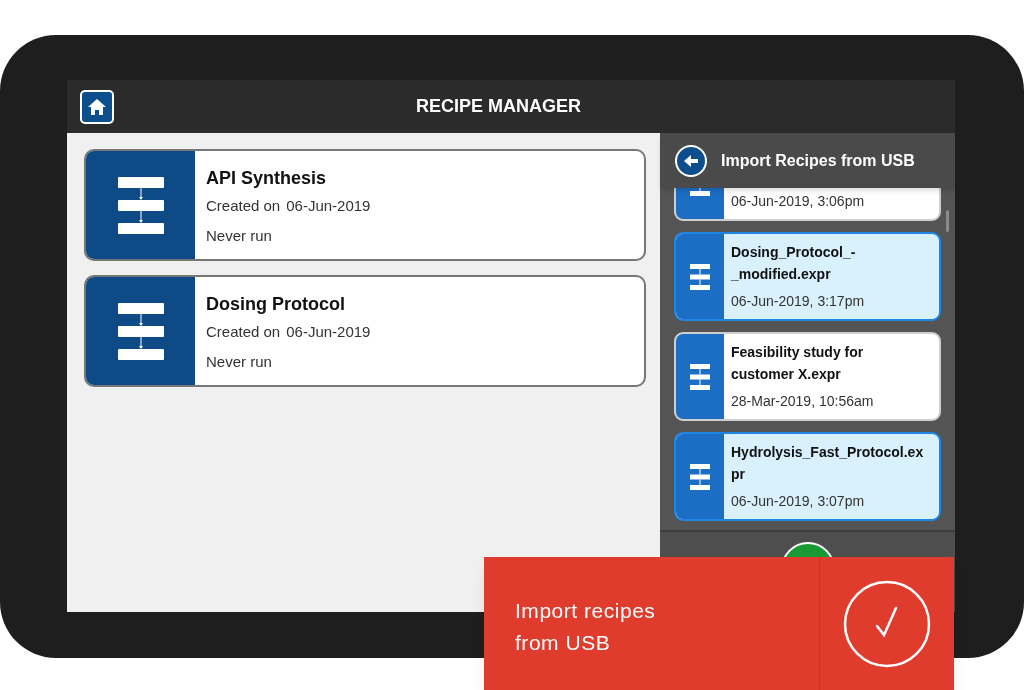  What do you see at coordinates (803, 401) in the screenshot?
I see `file-date: 28-Mar-2019, 10:56am` at bounding box center [803, 401].